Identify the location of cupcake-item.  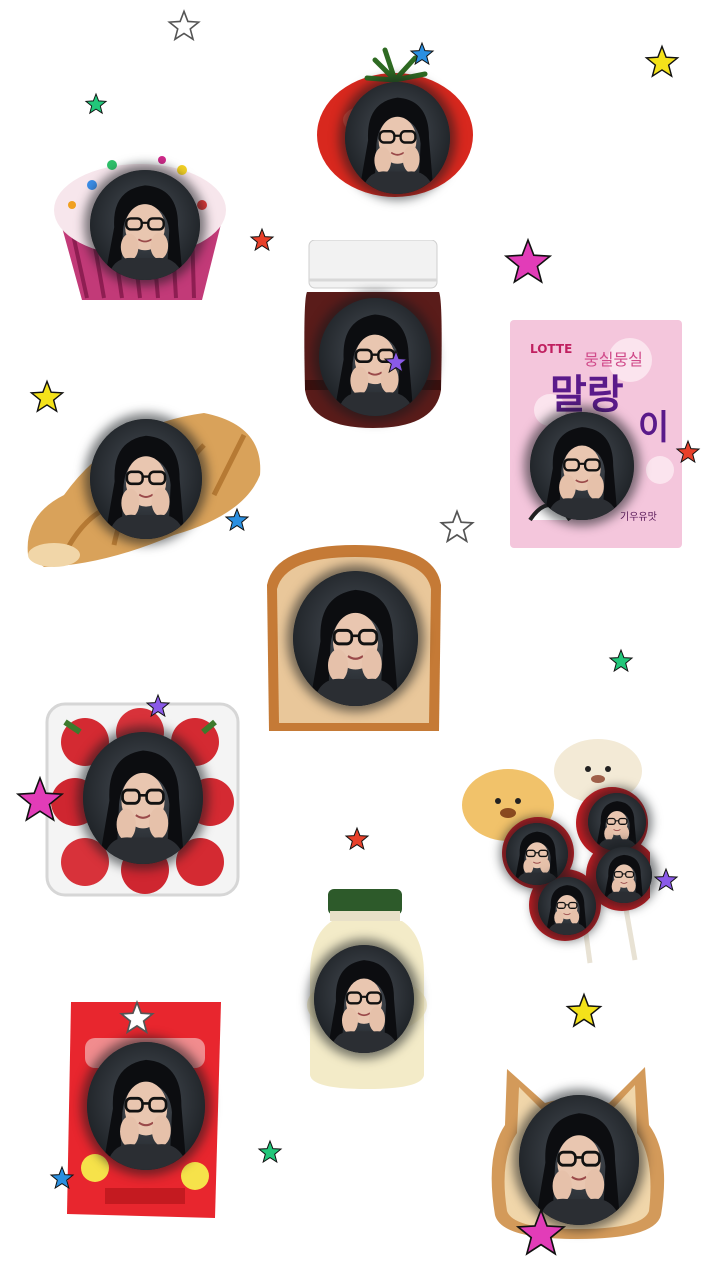
(139, 227).